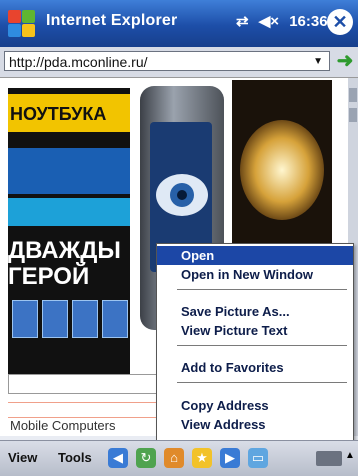 The width and height of the screenshot is (358, 476). What do you see at coordinates (255, 367) in the screenshot?
I see `menu-item-add-favorites: Add to Favorites` at bounding box center [255, 367].